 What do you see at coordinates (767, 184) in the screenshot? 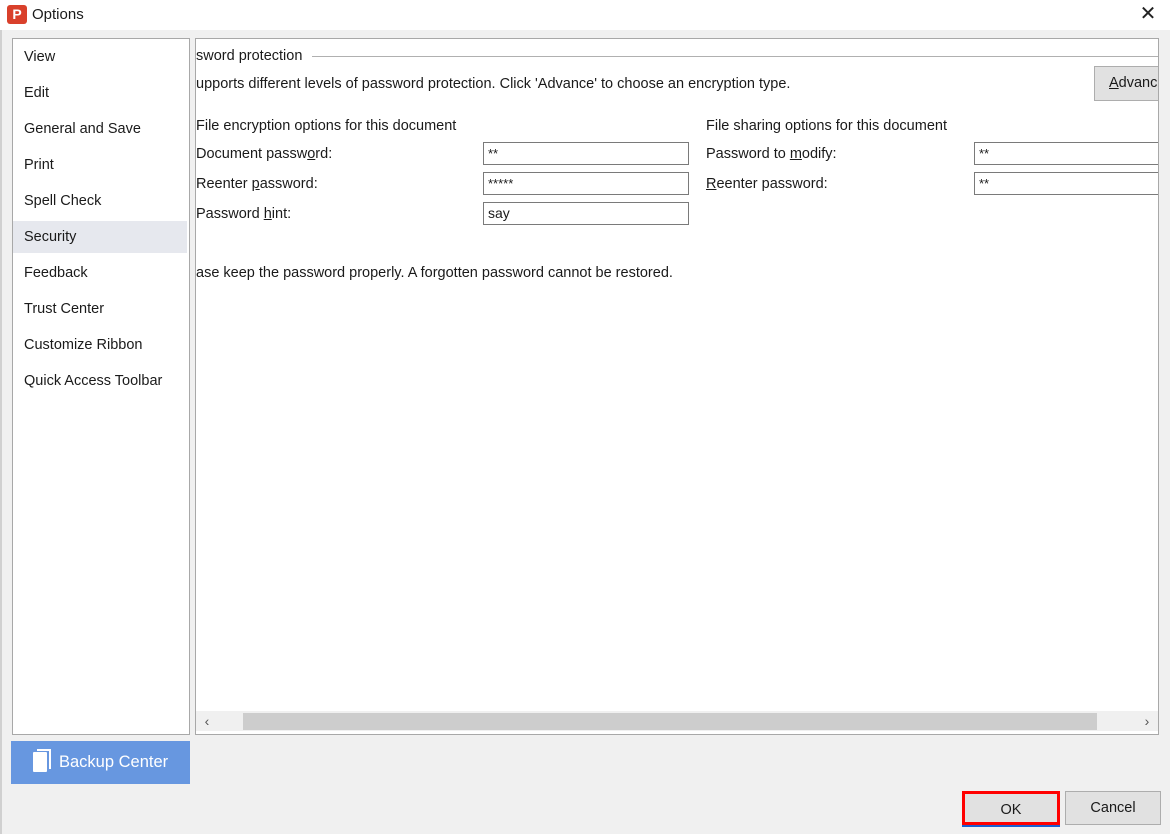
I see `sharing-reenter-password-label: Reenter password:` at bounding box center [767, 184].